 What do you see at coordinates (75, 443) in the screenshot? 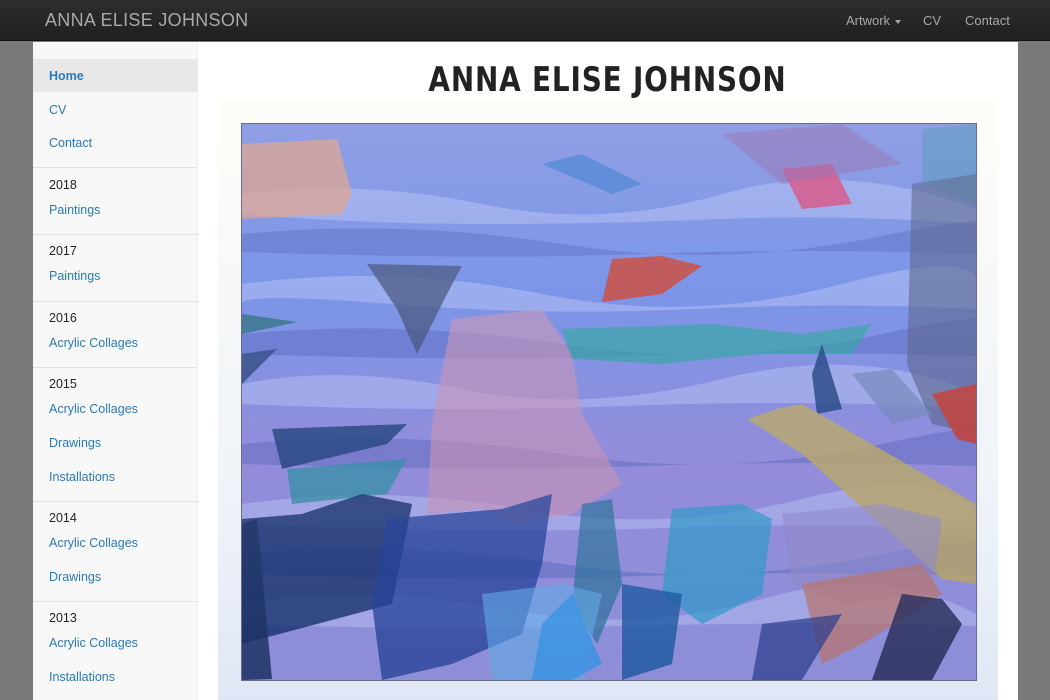
I see `sidebar-item-2015-drawings: Drawings` at bounding box center [75, 443].